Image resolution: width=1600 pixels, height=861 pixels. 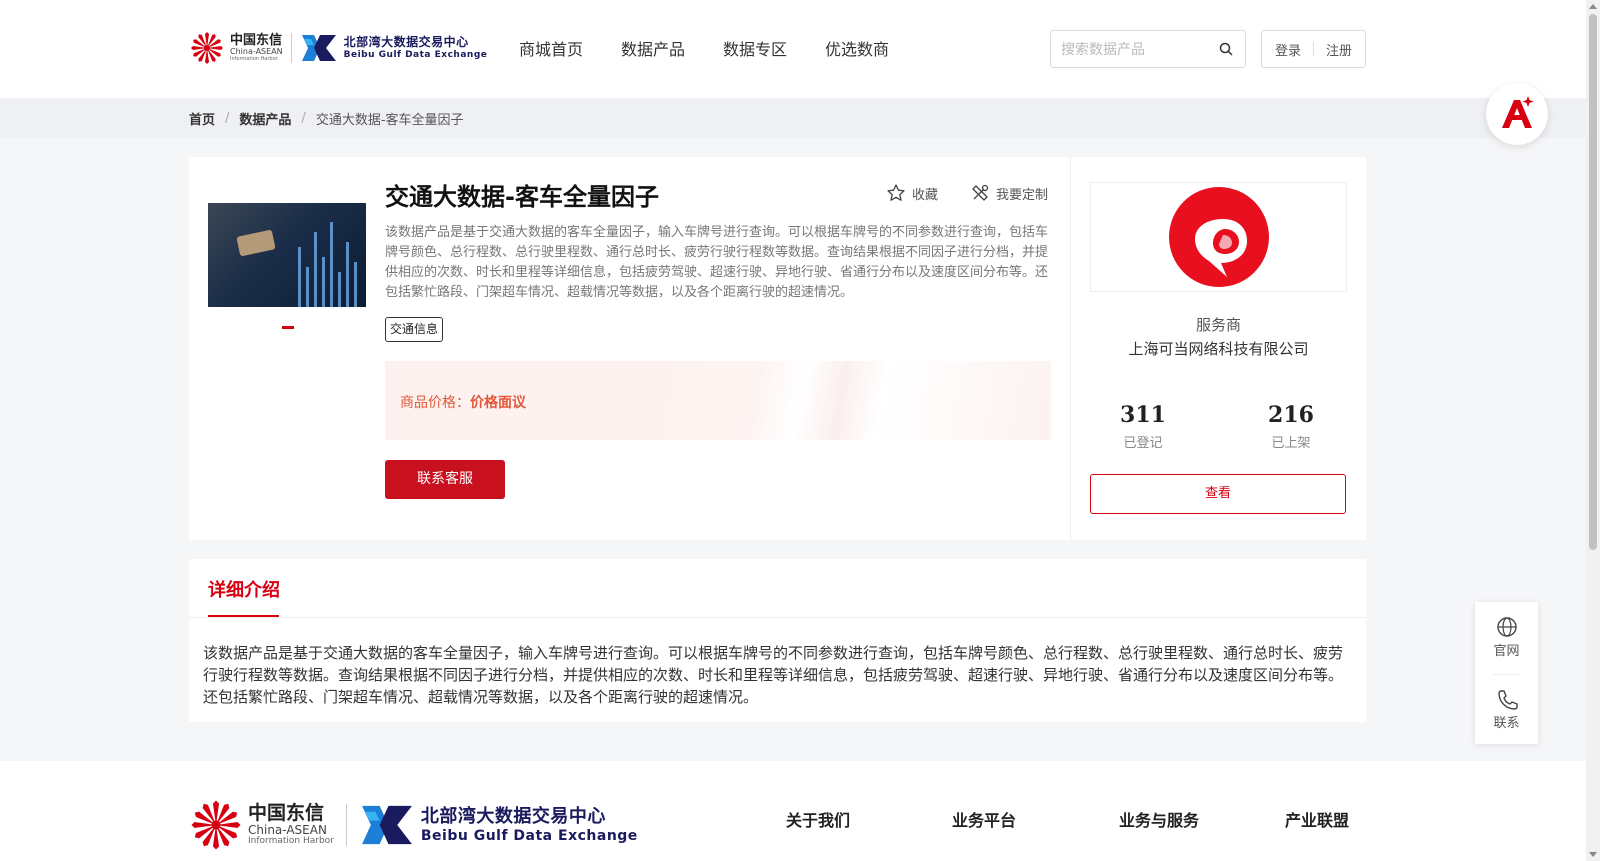 I want to click on listed-label: 已上架, so click(x=1291, y=443).